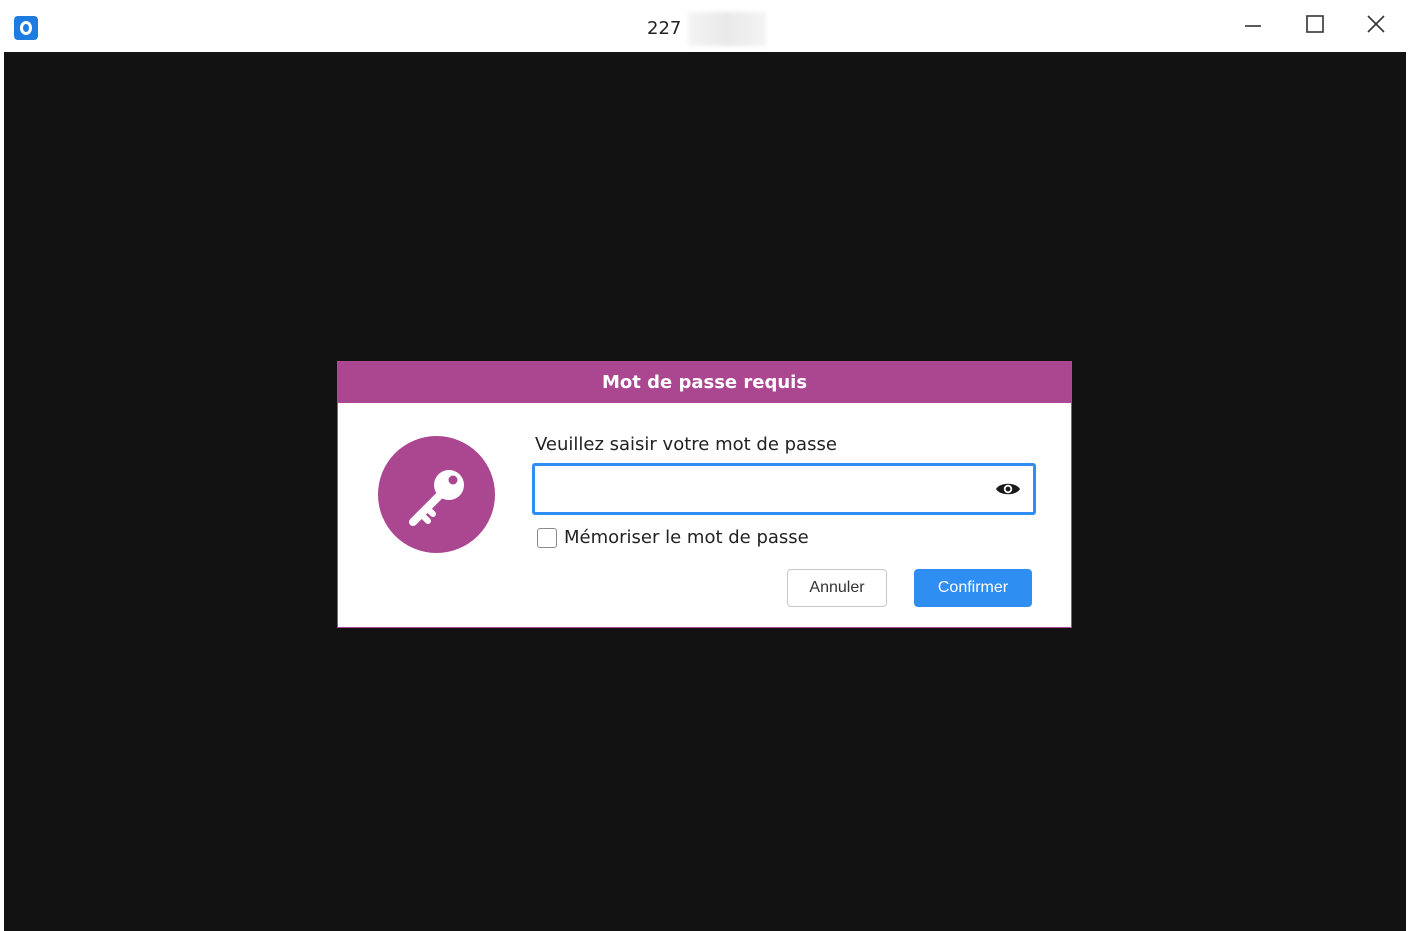 This screenshot has width=1415, height=931. I want to click on minimize-icon, so click(1253, 26).